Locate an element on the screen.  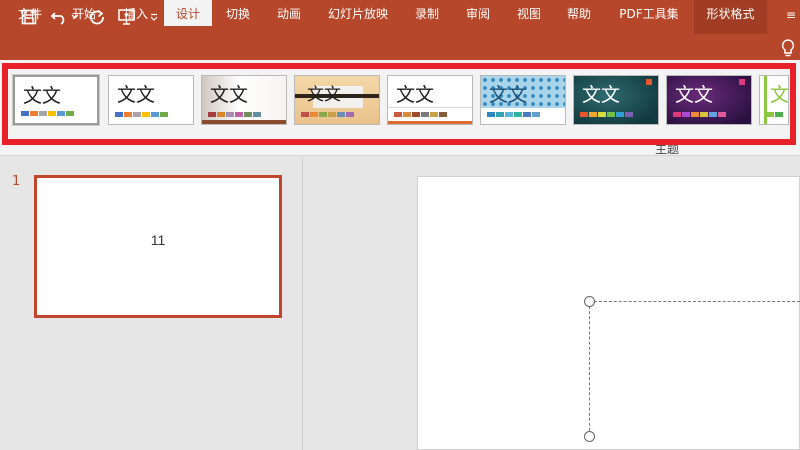
tab-animations: 动画 is located at coordinates (289, 13).